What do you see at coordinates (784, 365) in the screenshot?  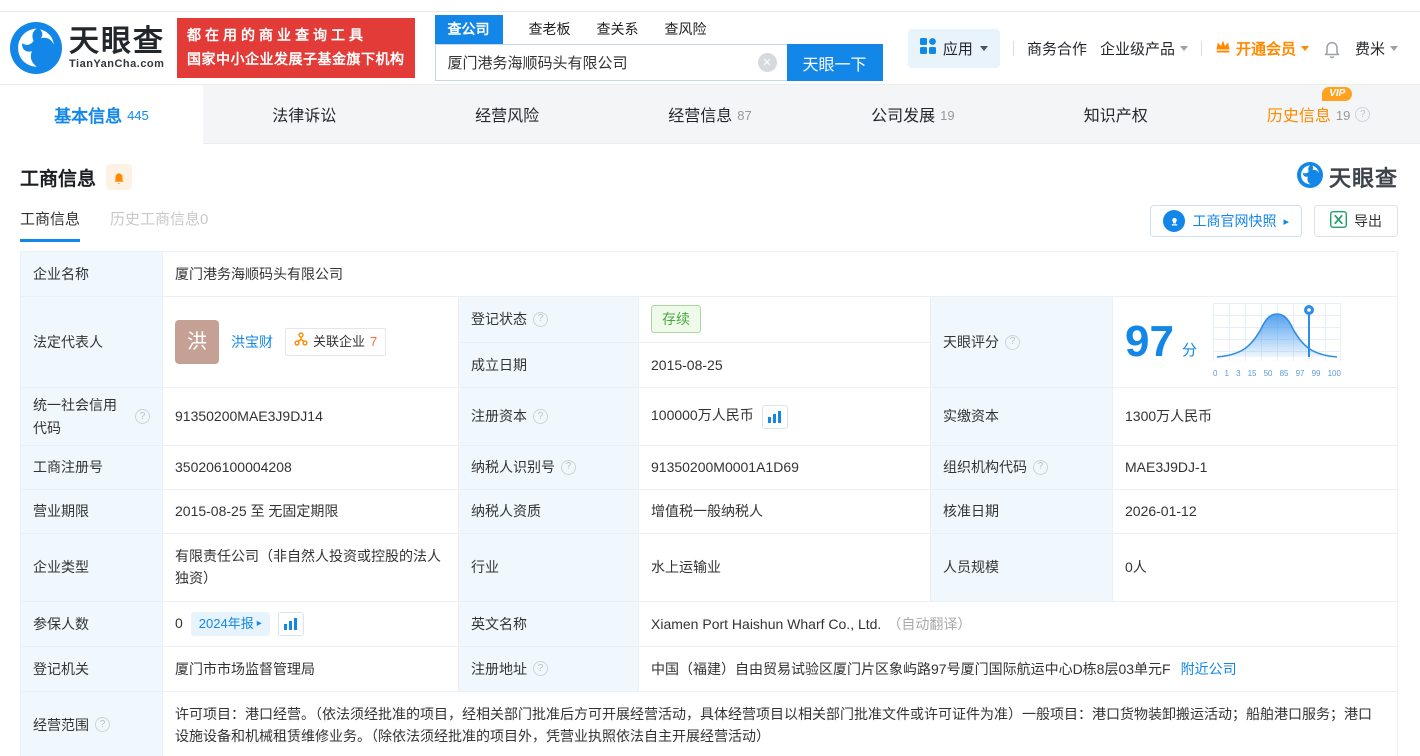 I see `establish-date-value: 2015-08-25` at bounding box center [784, 365].